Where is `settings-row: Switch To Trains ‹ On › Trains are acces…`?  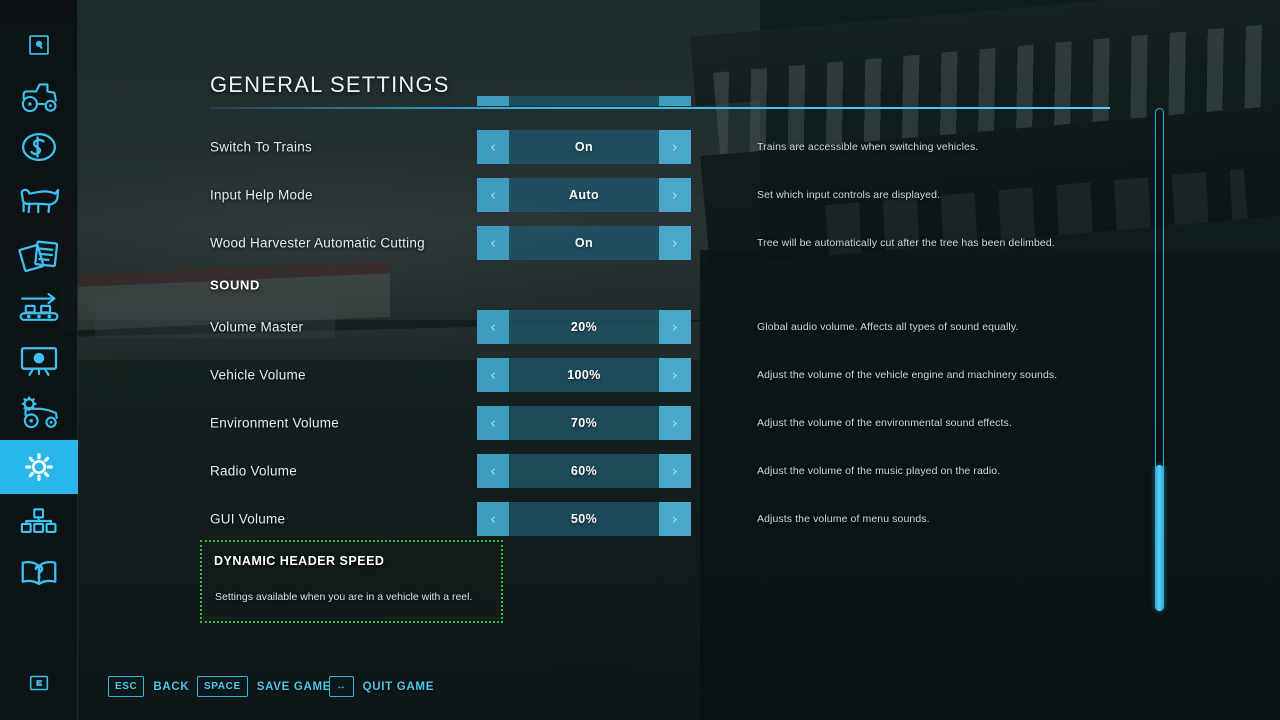 settings-row: Switch To Trains ‹ On › Trains are acces… is located at coordinates (580, 147).